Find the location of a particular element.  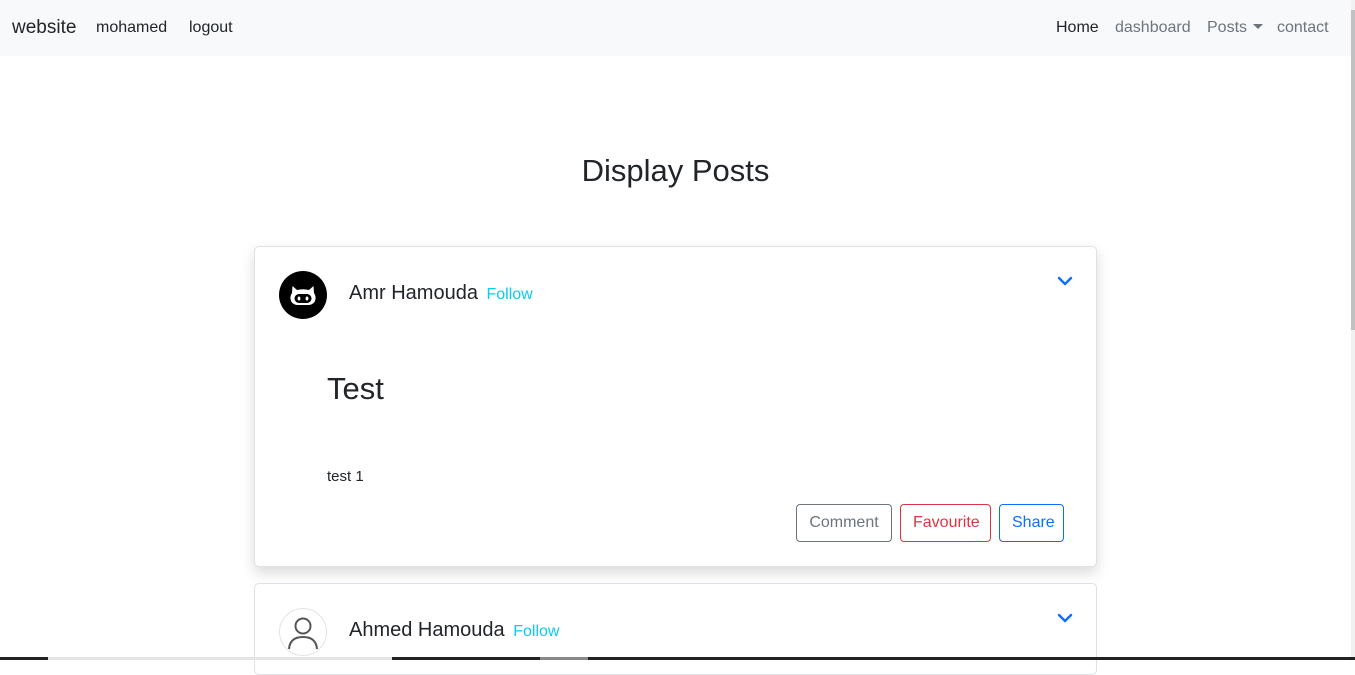

vertical-scrollbar is located at coordinates (1353, 330).